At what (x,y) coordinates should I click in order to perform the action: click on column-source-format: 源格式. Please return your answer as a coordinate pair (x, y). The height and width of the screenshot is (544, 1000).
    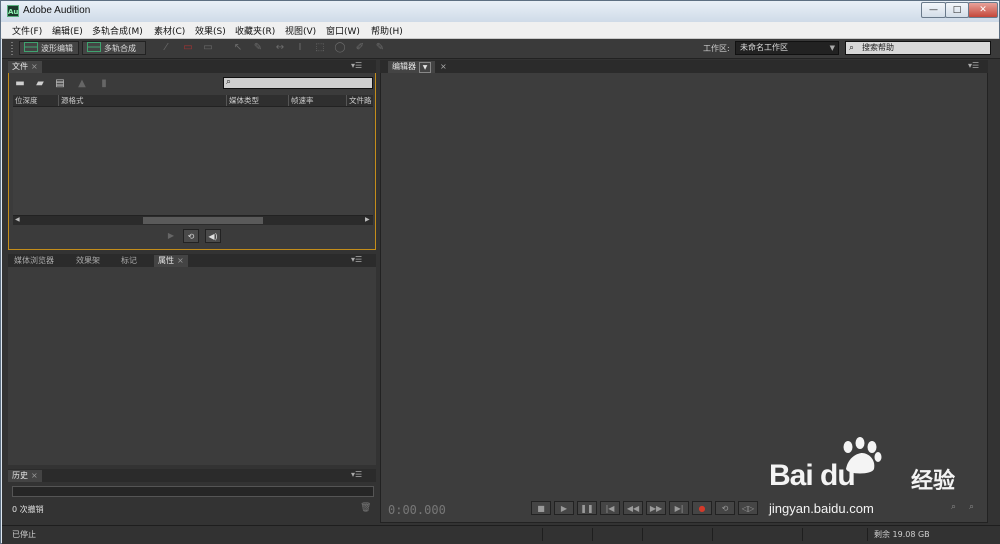
    Looking at the image, I should click on (143, 100).